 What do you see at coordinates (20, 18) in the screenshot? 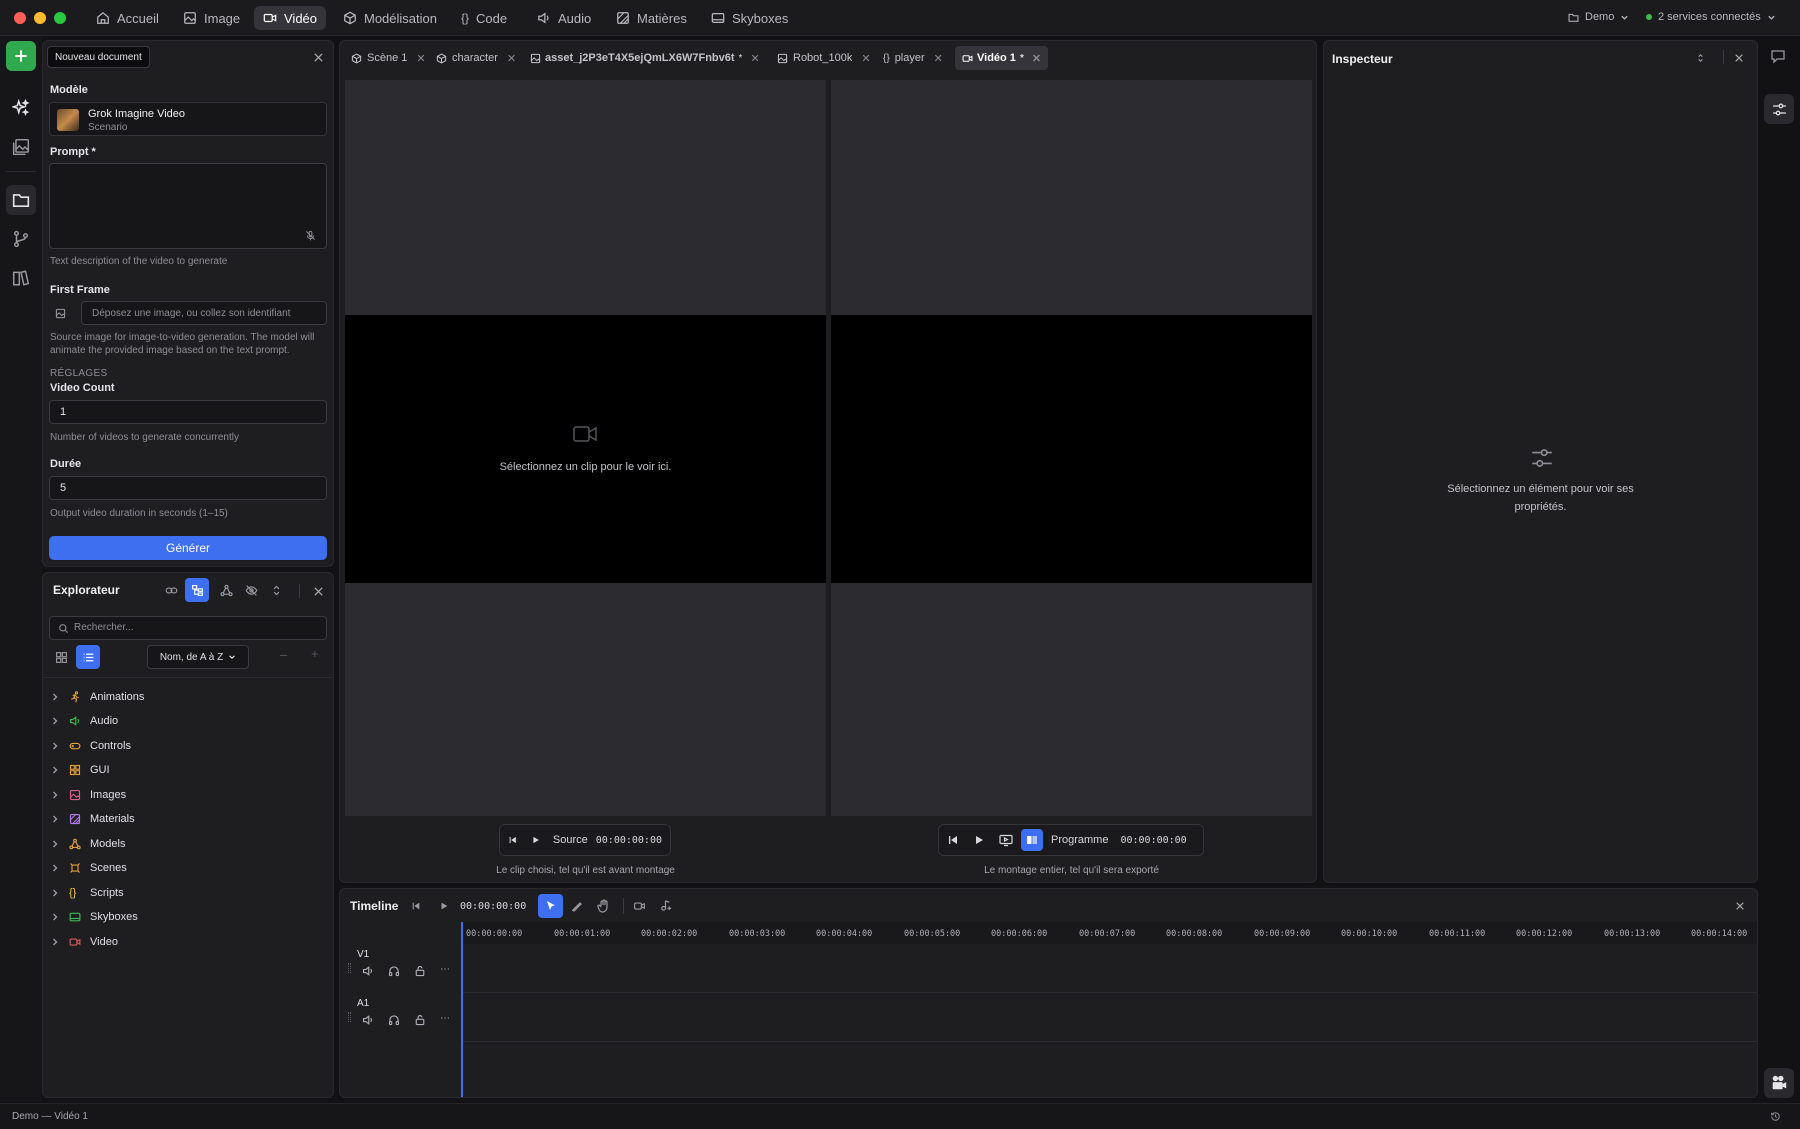
I see `close-window-button` at bounding box center [20, 18].